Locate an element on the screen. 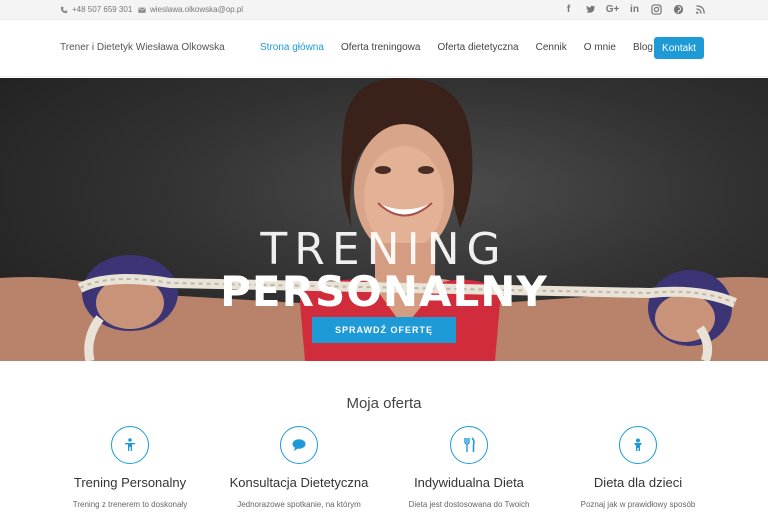  linkedin-icon: in is located at coordinates (634, 9).